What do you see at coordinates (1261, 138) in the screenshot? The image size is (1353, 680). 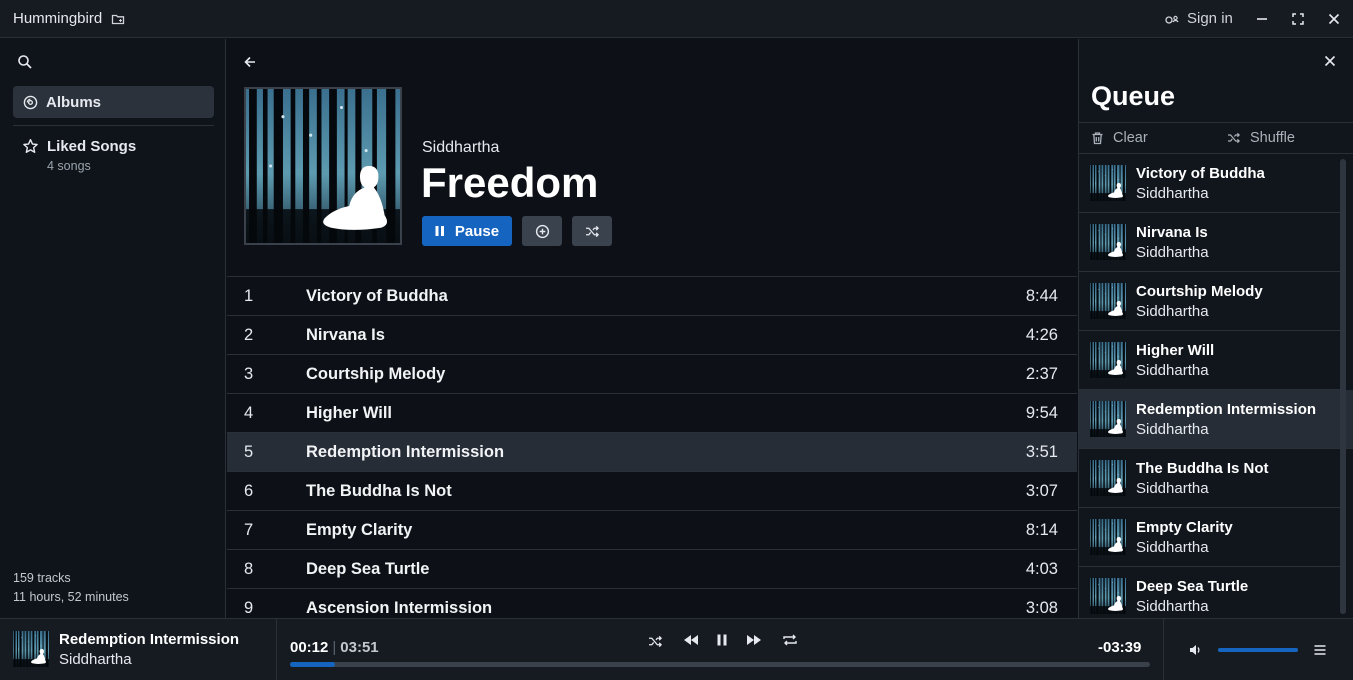 I see `shuffle-queue-button: Shuffle` at bounding box center [1261, 138].